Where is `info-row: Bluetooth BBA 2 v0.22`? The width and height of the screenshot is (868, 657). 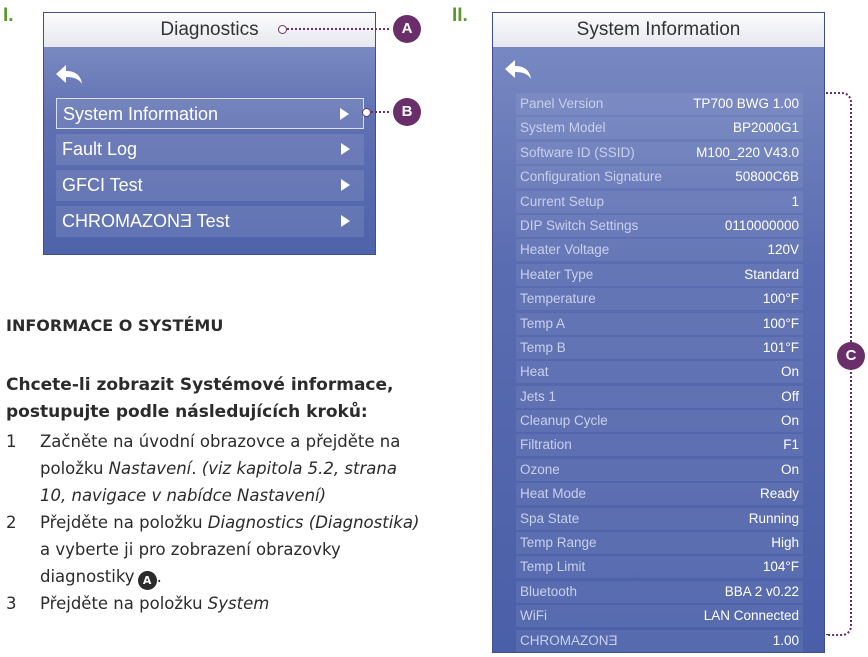 info-row: Bluetooth BBA 2 v0.22 is located at coordinates (659, 591).